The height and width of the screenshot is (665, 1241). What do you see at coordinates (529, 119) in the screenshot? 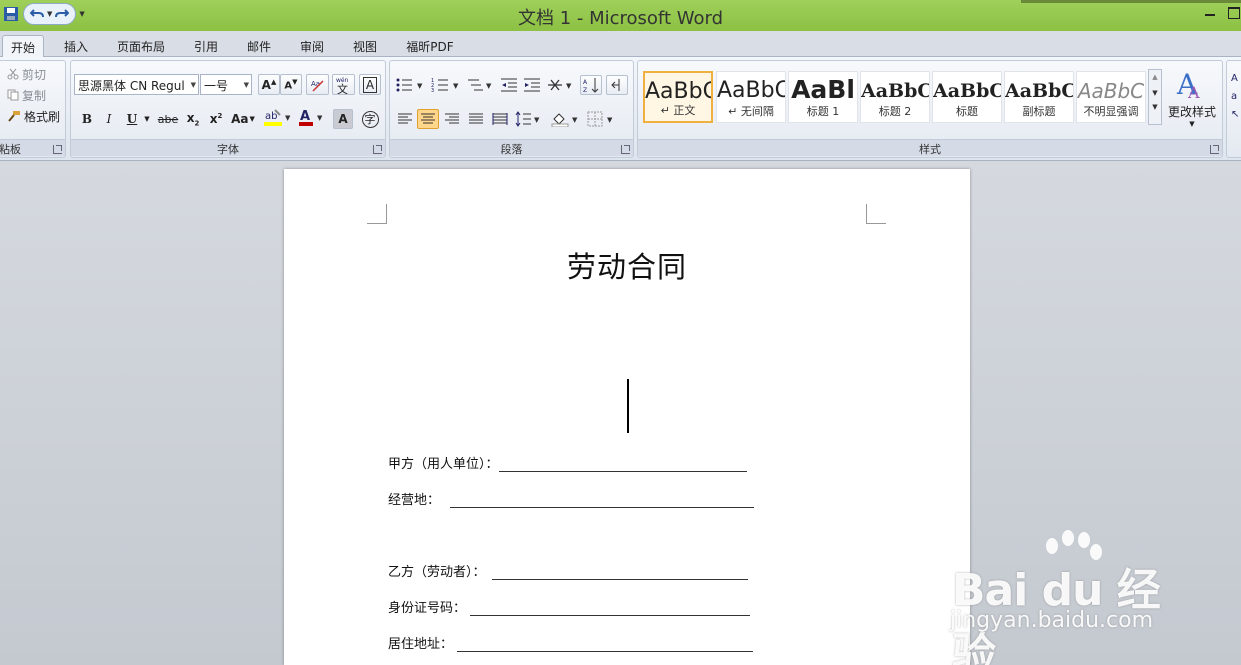
I see `line-spacing-button: ▼` at bounding box center [529, 119].